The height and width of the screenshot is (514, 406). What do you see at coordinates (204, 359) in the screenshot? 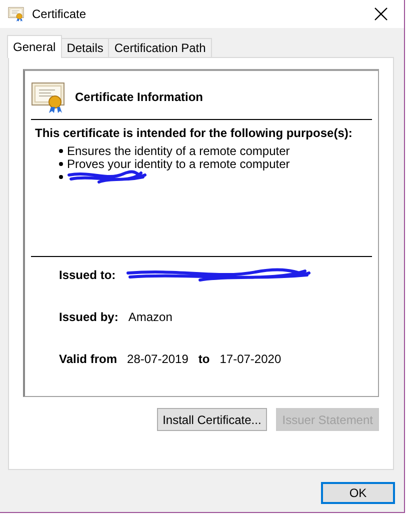
I see `field-label: to` at bounding box center [204, 359].